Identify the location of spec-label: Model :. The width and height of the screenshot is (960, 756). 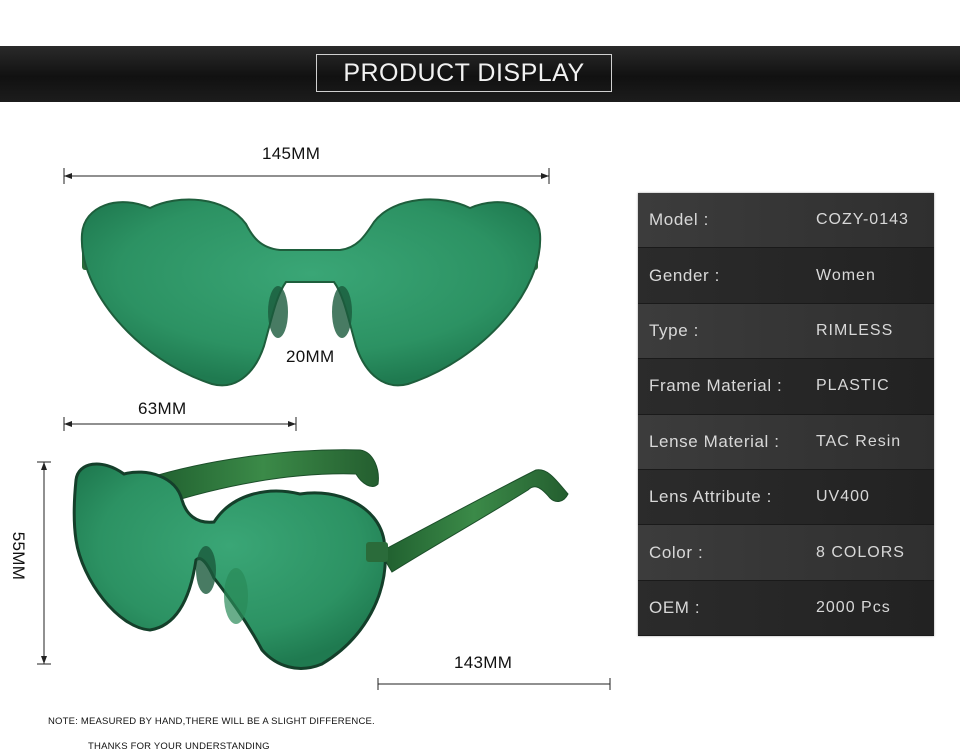
(679, 220).